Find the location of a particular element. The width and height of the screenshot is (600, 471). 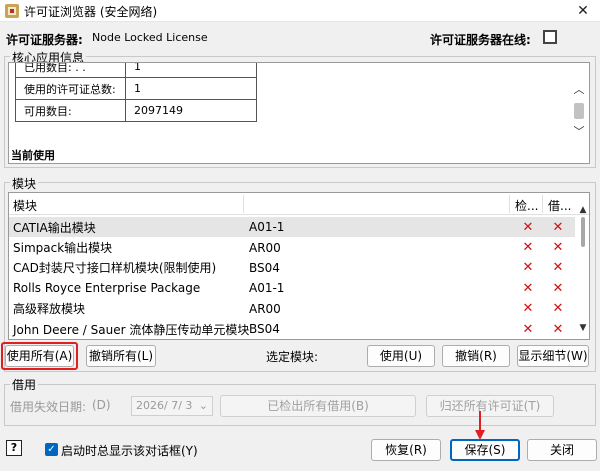

borrow-expiry-hint: (D) is located at coordinates (101, 405).